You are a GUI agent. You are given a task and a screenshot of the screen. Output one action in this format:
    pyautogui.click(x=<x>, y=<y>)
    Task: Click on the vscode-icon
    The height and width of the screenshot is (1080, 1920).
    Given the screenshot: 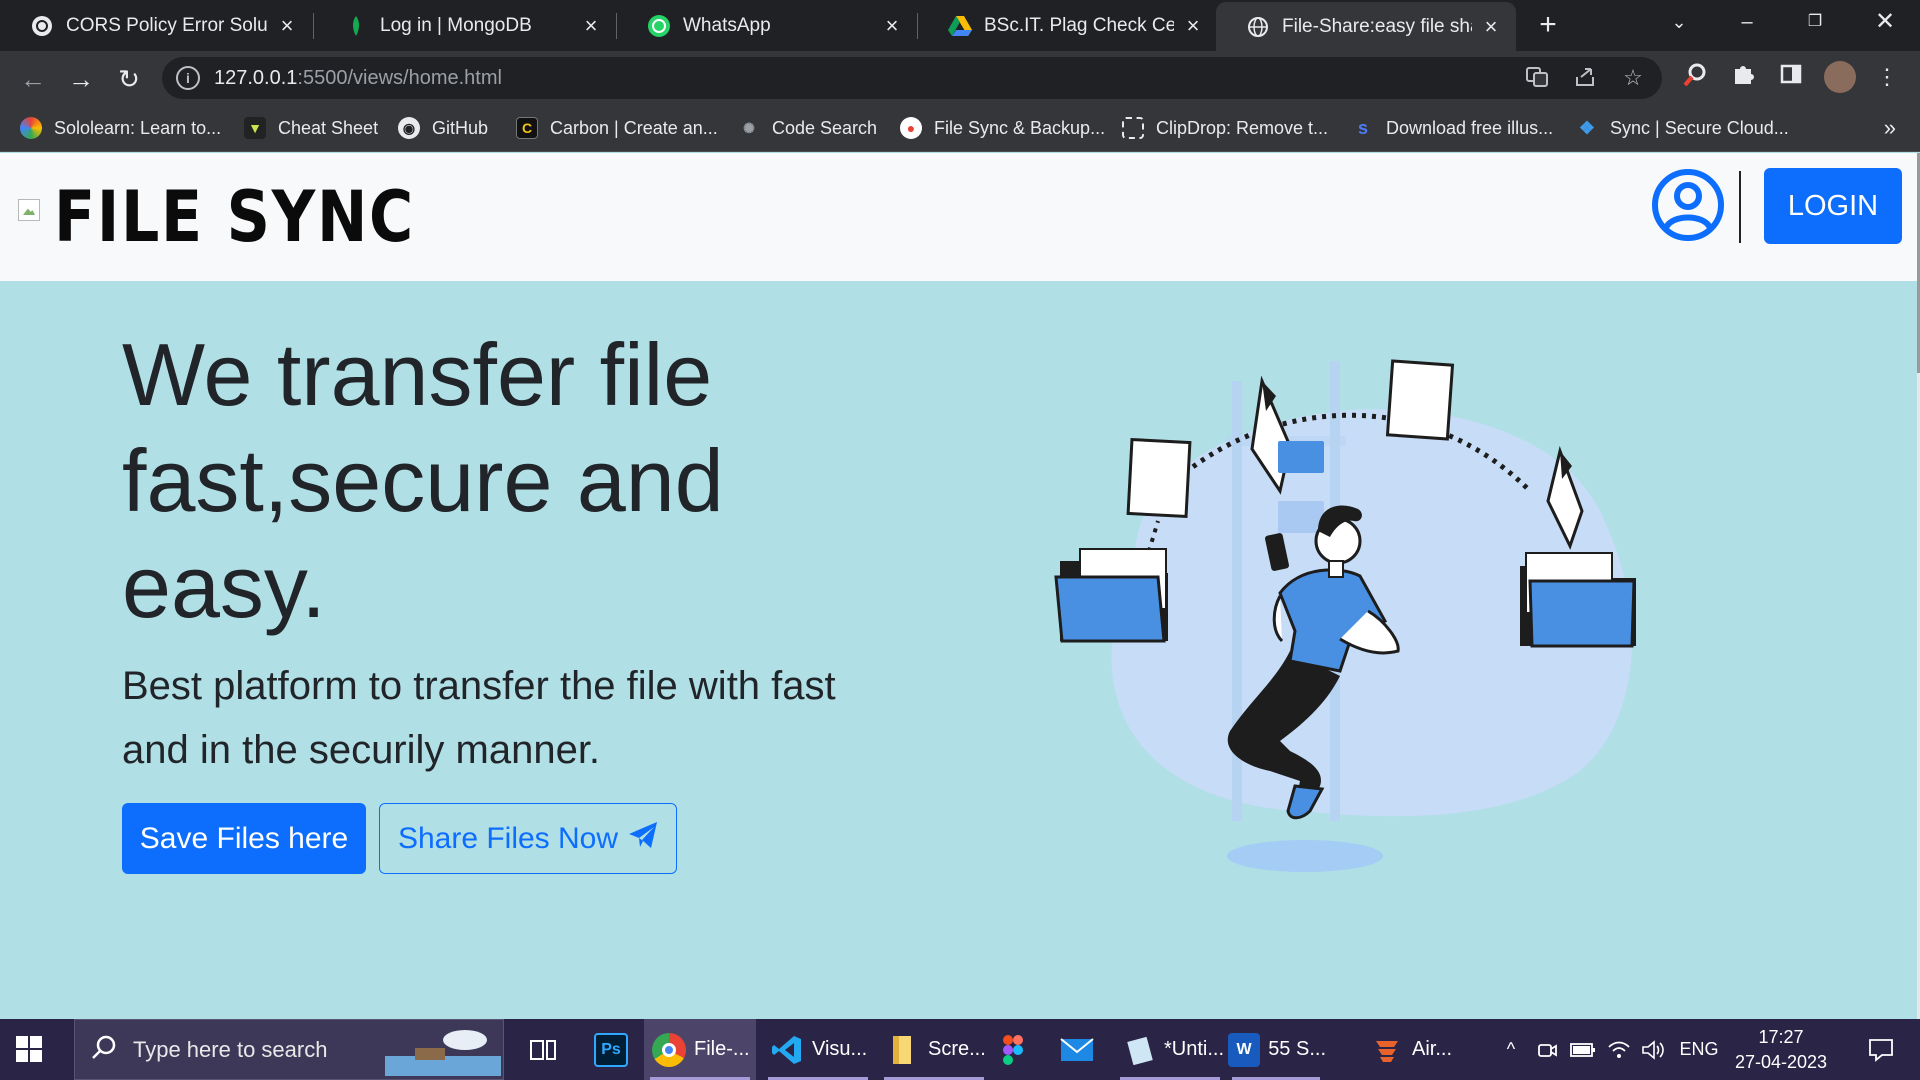 What is the action you would take?
    pyautogui.click(x=787, y=1050)
    